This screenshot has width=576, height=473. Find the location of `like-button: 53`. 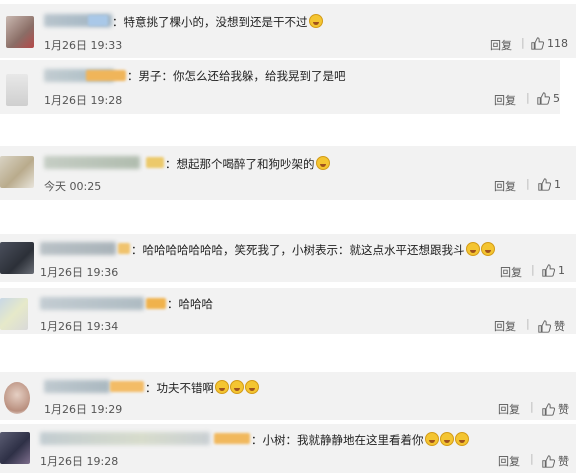

like-button: 53 is located at coordinates (548, 98).